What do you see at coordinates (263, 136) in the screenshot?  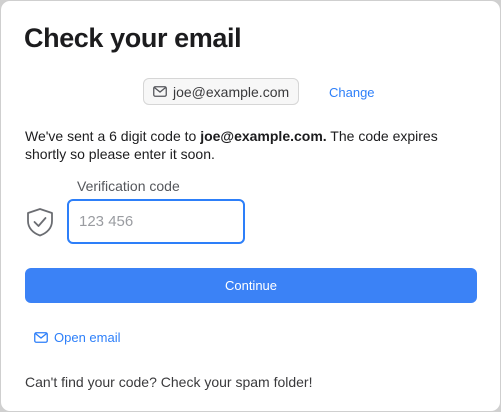 I see `message-email: joe@example.com.` at bounding box center [263, 136].